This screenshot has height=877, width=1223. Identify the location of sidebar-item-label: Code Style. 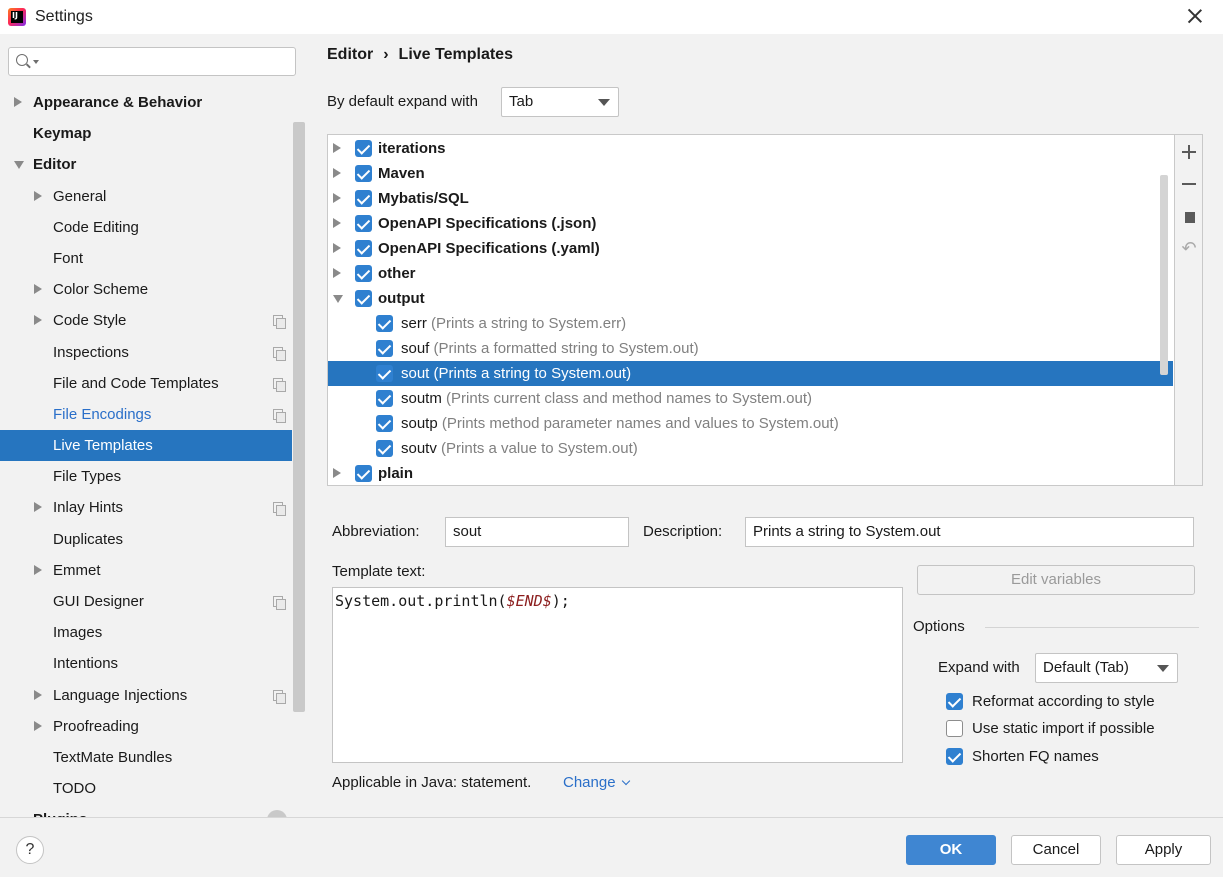
(90, 321).